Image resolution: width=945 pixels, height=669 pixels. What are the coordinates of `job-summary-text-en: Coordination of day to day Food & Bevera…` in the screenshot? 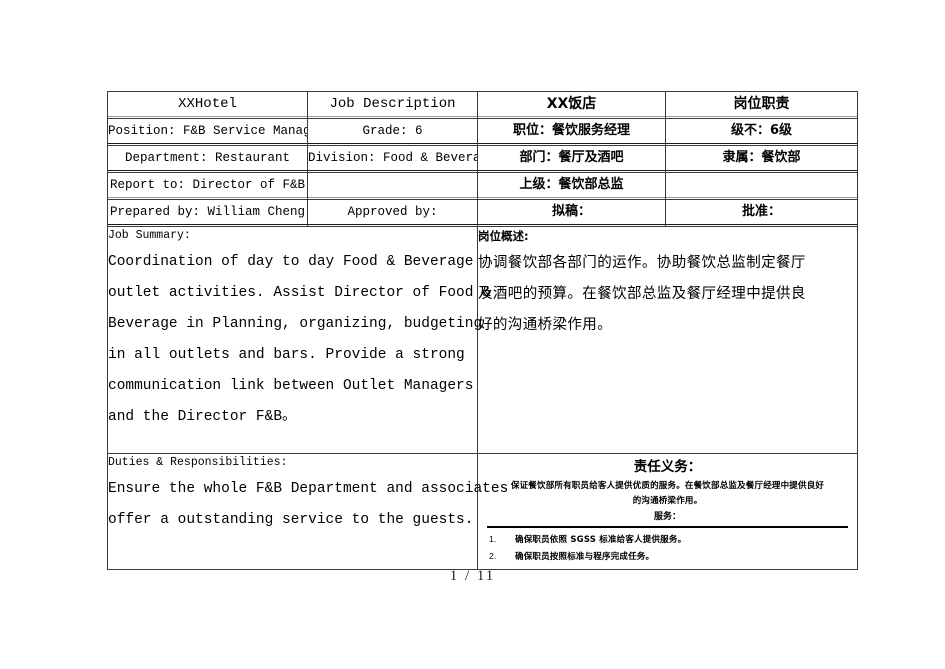 It's located at (299, 340).